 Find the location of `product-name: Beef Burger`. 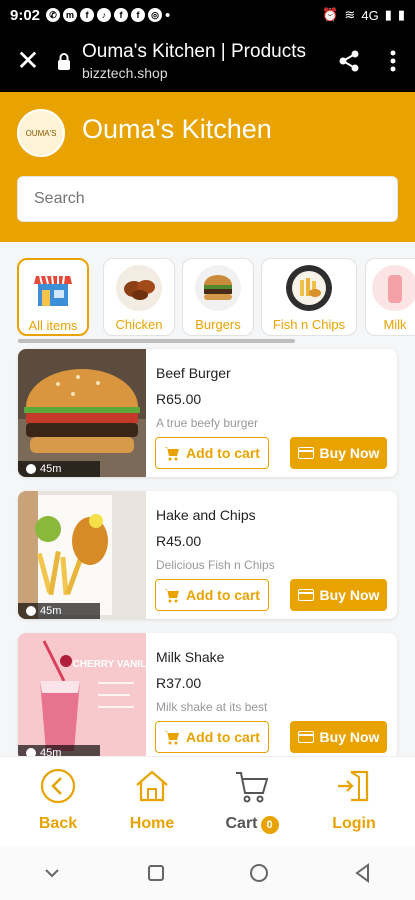

product-name: Beef Burger is located at coordinates (193, 373).